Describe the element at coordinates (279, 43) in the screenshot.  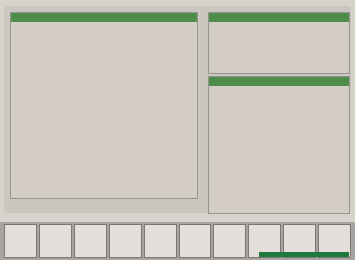
I see `status-panel` at that location.